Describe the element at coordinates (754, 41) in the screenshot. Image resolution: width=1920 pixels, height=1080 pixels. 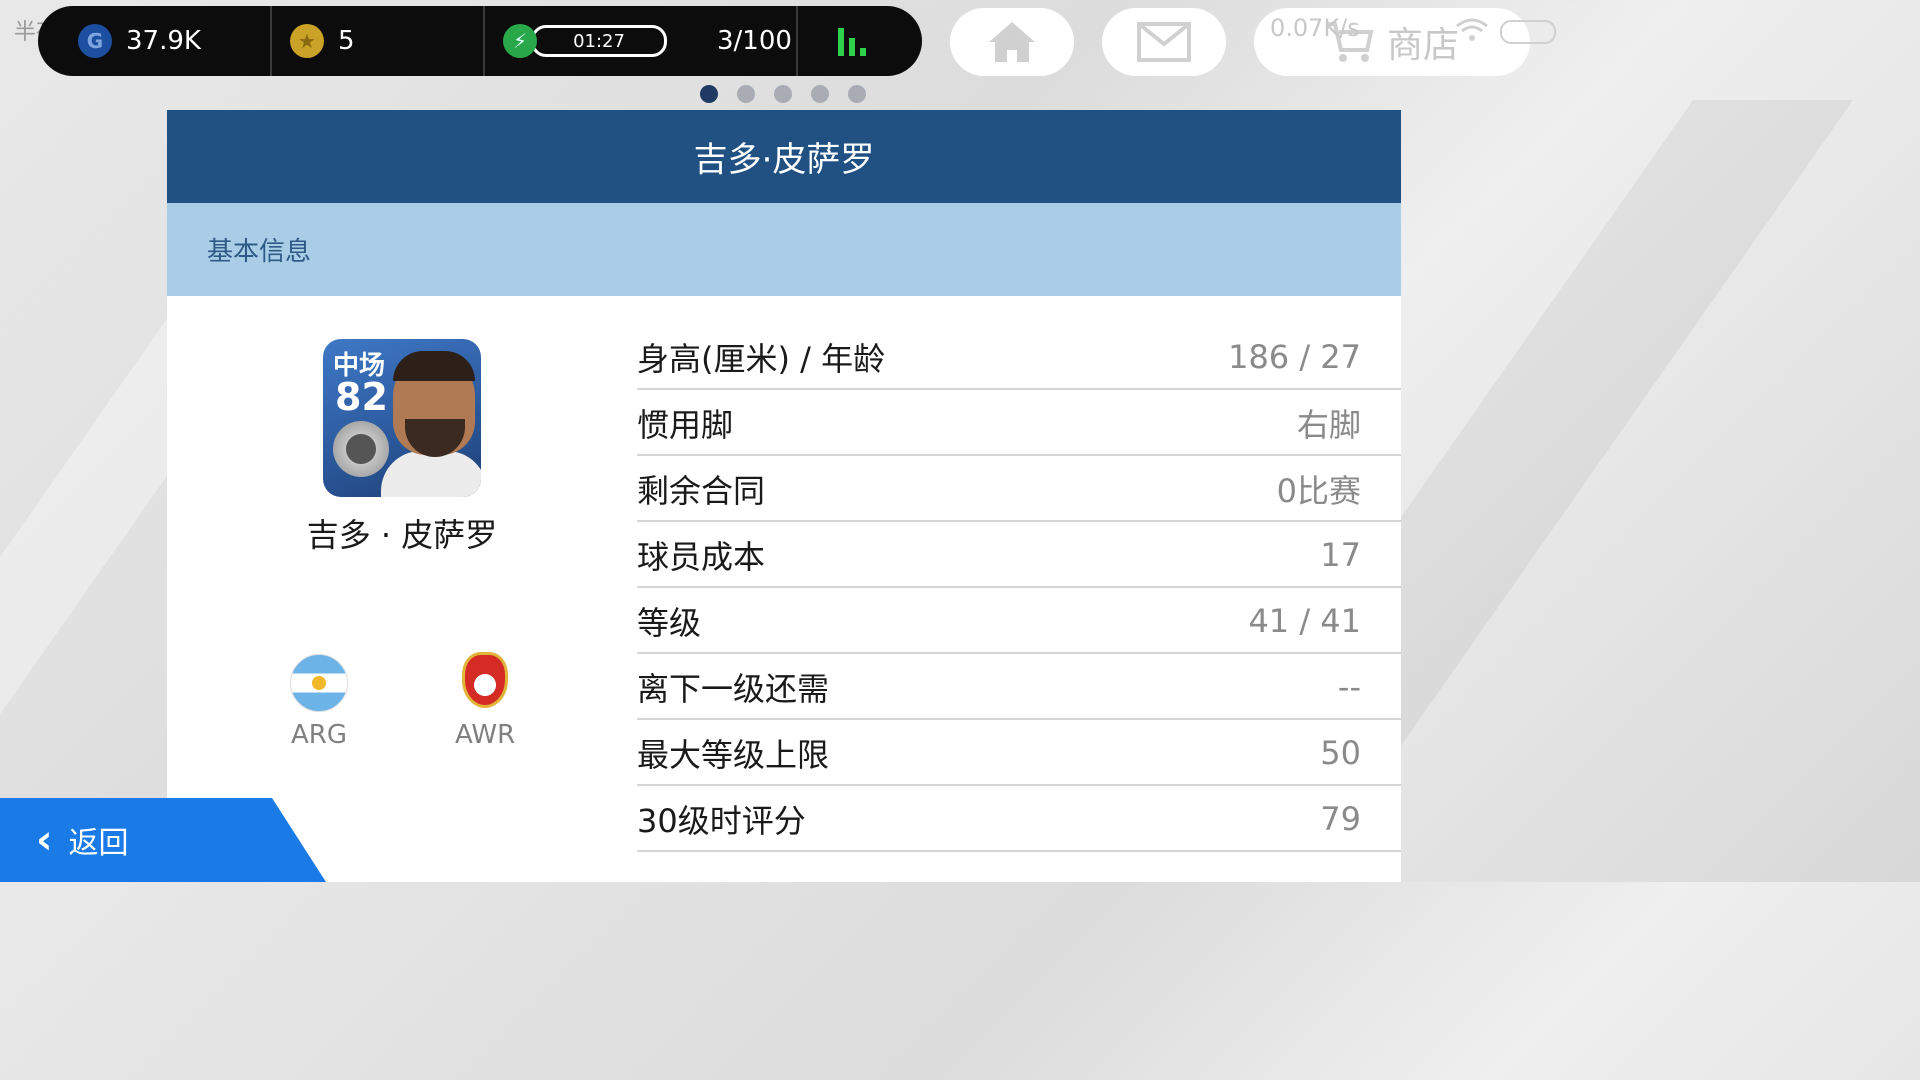
I see `stamina-count: 3/100` at that location.